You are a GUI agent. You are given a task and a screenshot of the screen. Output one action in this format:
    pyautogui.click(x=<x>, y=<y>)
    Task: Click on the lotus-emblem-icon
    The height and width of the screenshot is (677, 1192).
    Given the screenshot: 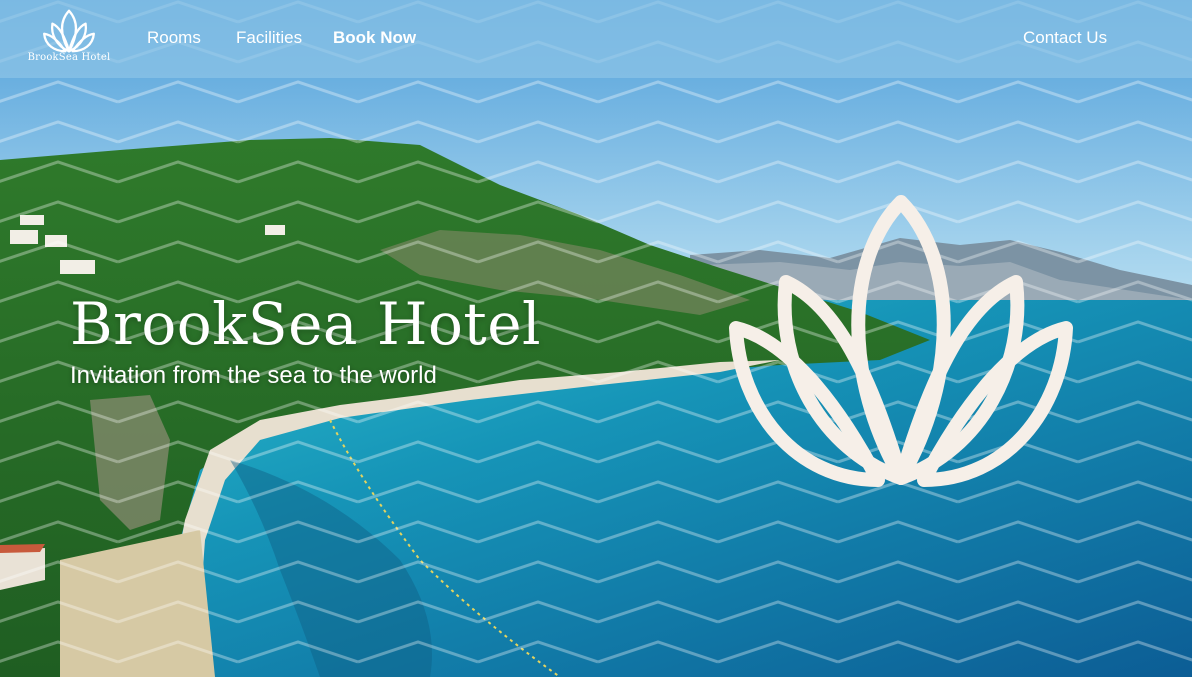 What is the action you would take?
    pyautogui.click(x=901, y=341)
    